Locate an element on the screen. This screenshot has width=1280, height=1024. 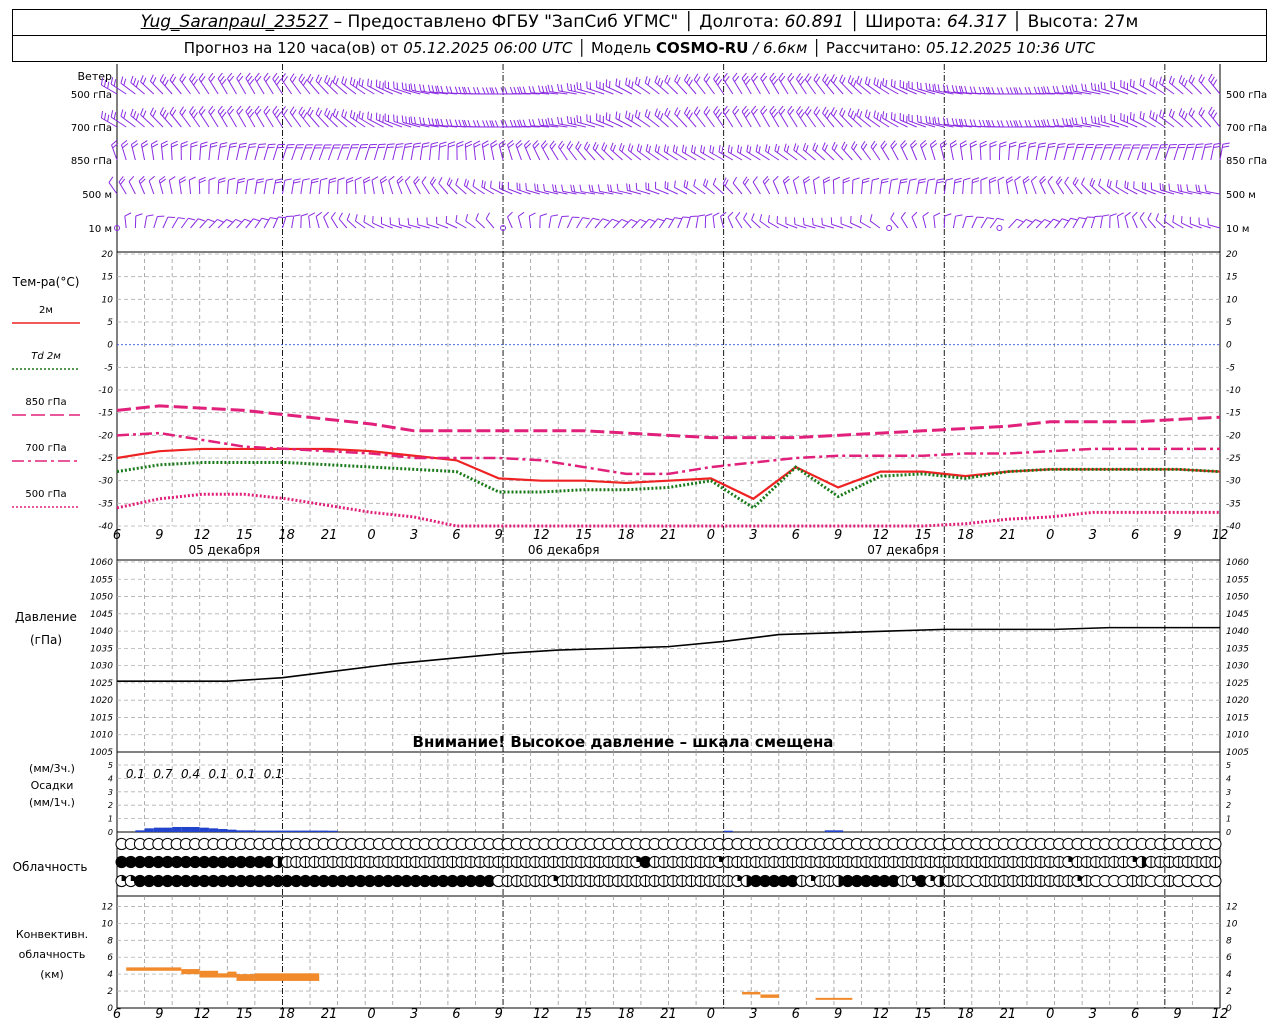
pressure-tick-label: 1045 is located at coordinates (101, 615).